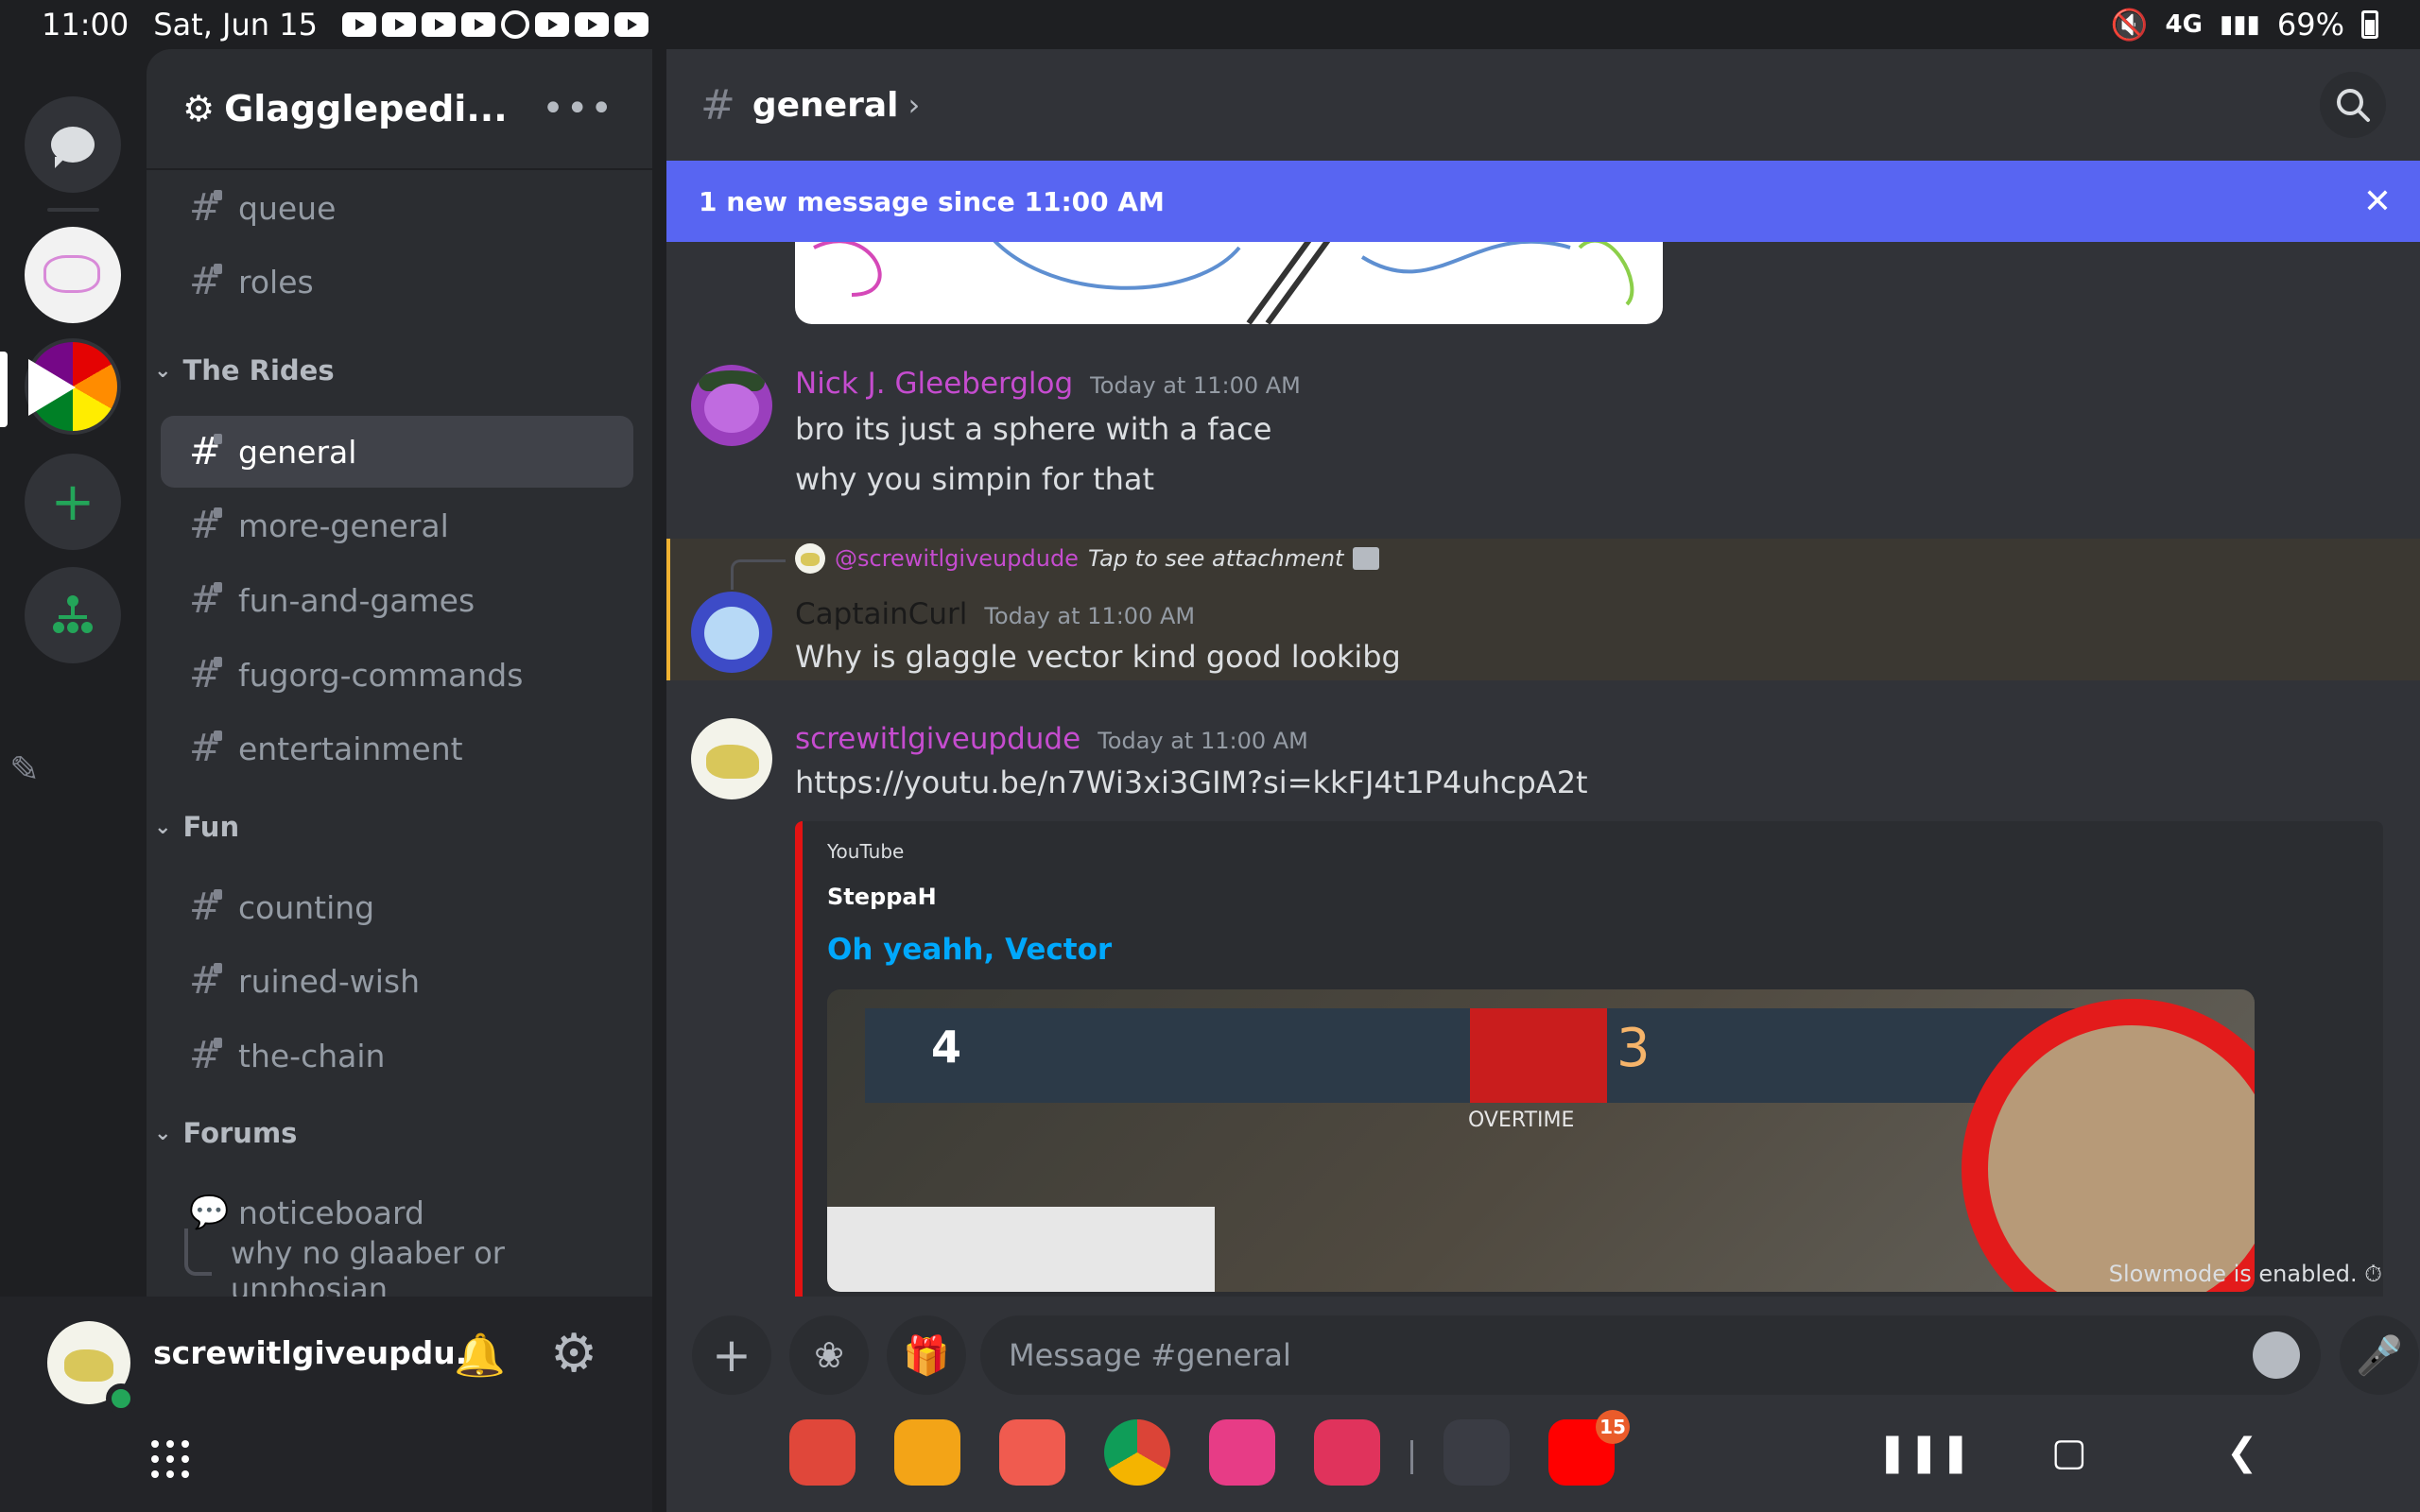  Describe the element at coordinates (33, 772) in the screenshot. I see `pencil-icon: ✎` at that location.